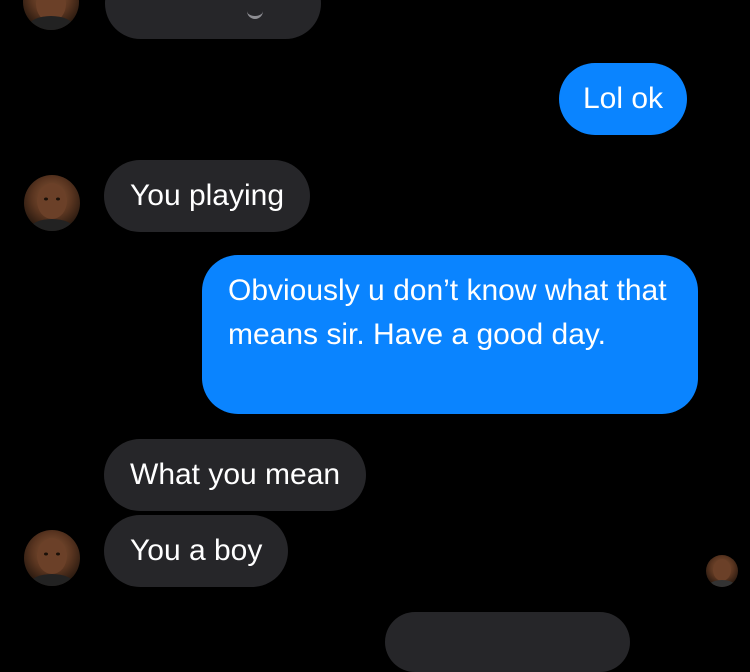 Image resolution: width=750 pixels, height=672 pixels. What do you see at coordinates (213, 19) in the screenshot?
I see `message-bubble-incoming` at bounding box center [213, 19].